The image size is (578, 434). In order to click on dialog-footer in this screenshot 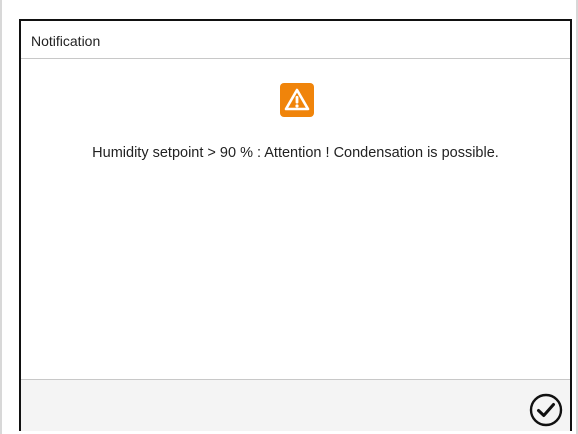, I will do `click(295, 405)`.